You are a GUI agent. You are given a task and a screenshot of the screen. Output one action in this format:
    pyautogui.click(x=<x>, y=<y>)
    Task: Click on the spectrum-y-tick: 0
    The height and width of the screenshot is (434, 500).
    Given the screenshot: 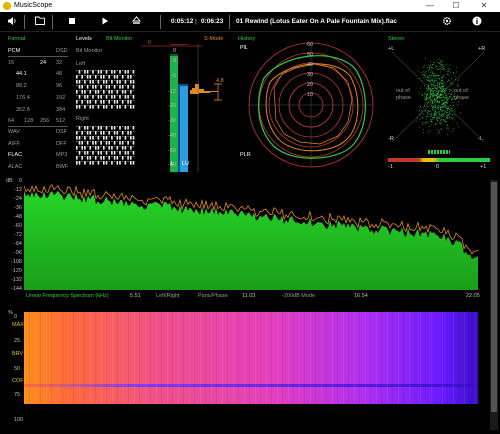 What is the action you would take?
    pyautogui.click(x=20, y=181)
    